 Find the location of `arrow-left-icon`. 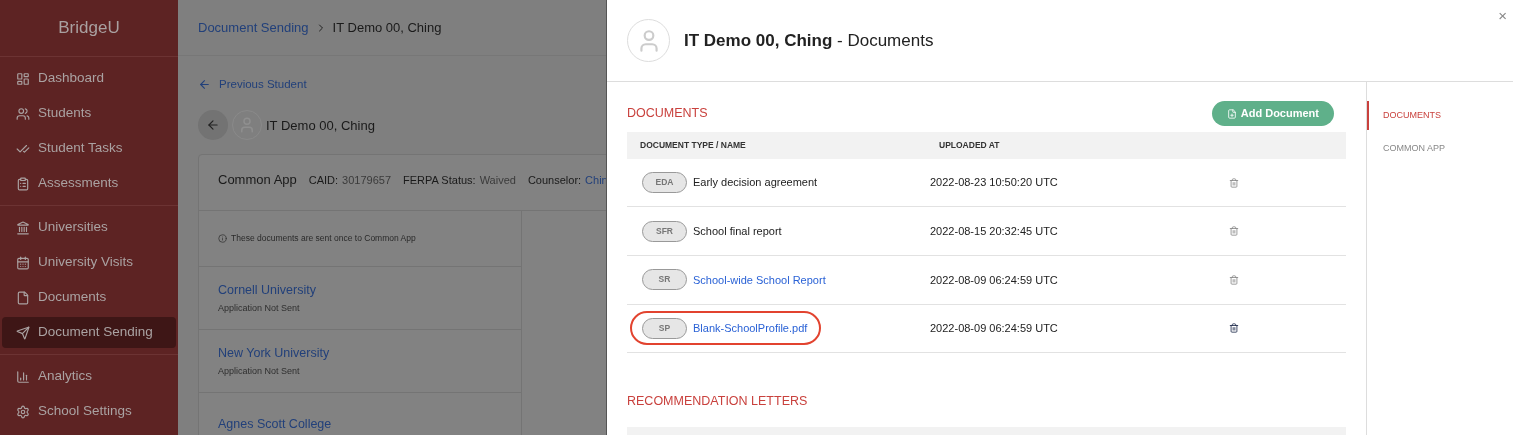

arrow-left-icon is located at coordinates (204, 85).